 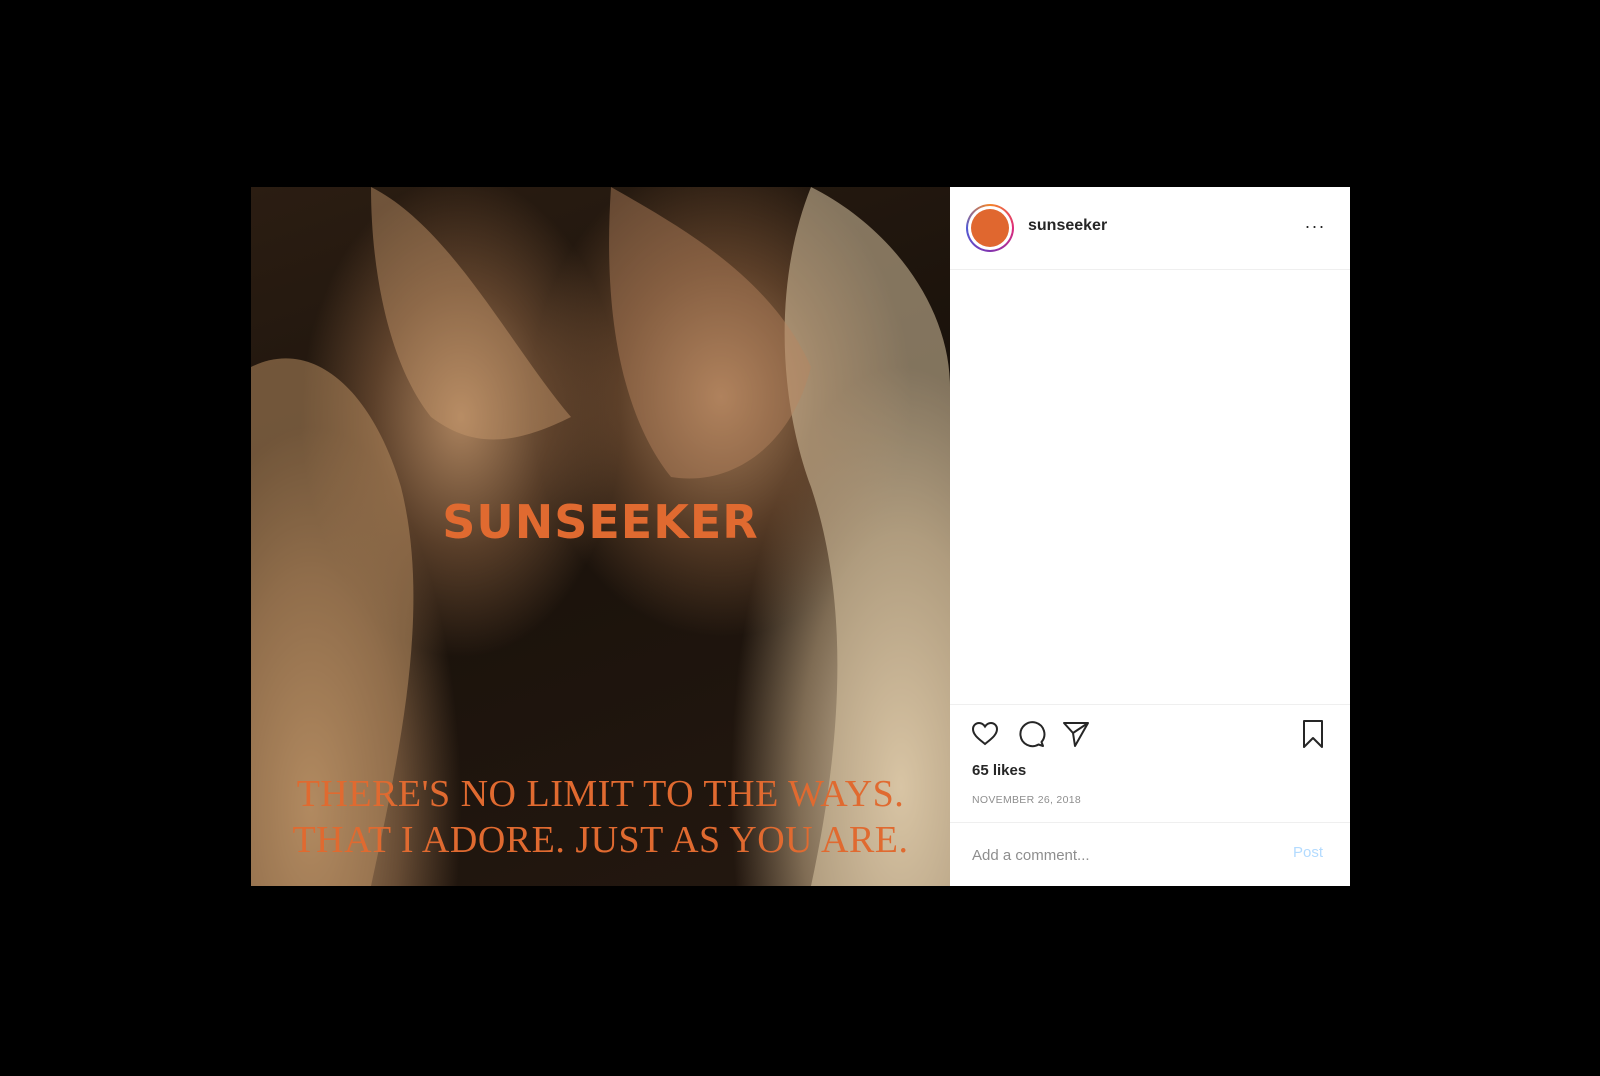 I want to click on post-header: sunseeker ···, so click(x=1150, y=228).